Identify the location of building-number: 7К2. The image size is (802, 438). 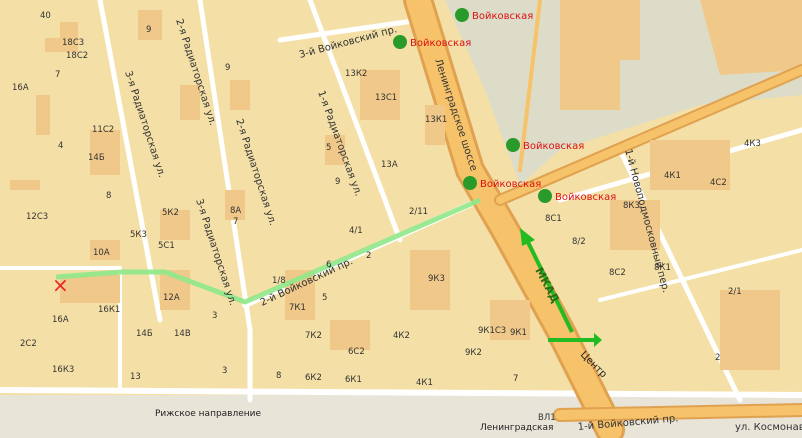
(313, 336).